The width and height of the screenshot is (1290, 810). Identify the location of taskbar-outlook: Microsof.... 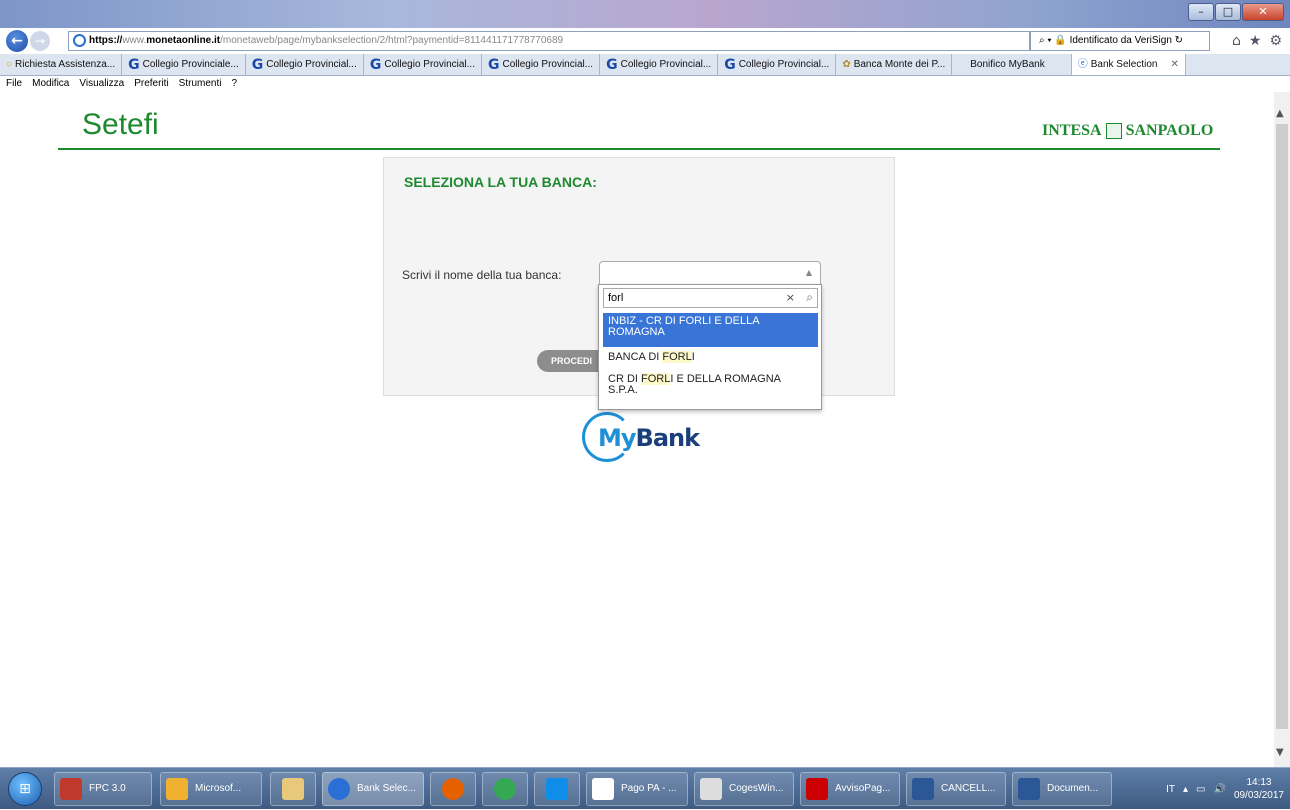
(211, 789).